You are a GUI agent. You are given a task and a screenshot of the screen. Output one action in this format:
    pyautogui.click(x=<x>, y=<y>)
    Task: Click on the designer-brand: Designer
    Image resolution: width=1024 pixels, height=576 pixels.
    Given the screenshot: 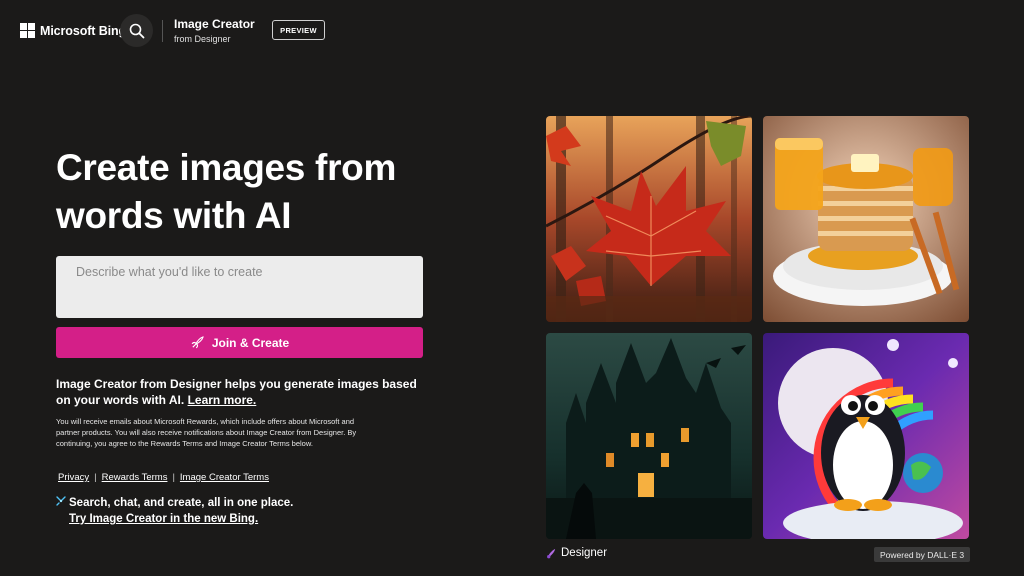 What is the action you would take?
    pyautogui.click(x=576, y=553)
    